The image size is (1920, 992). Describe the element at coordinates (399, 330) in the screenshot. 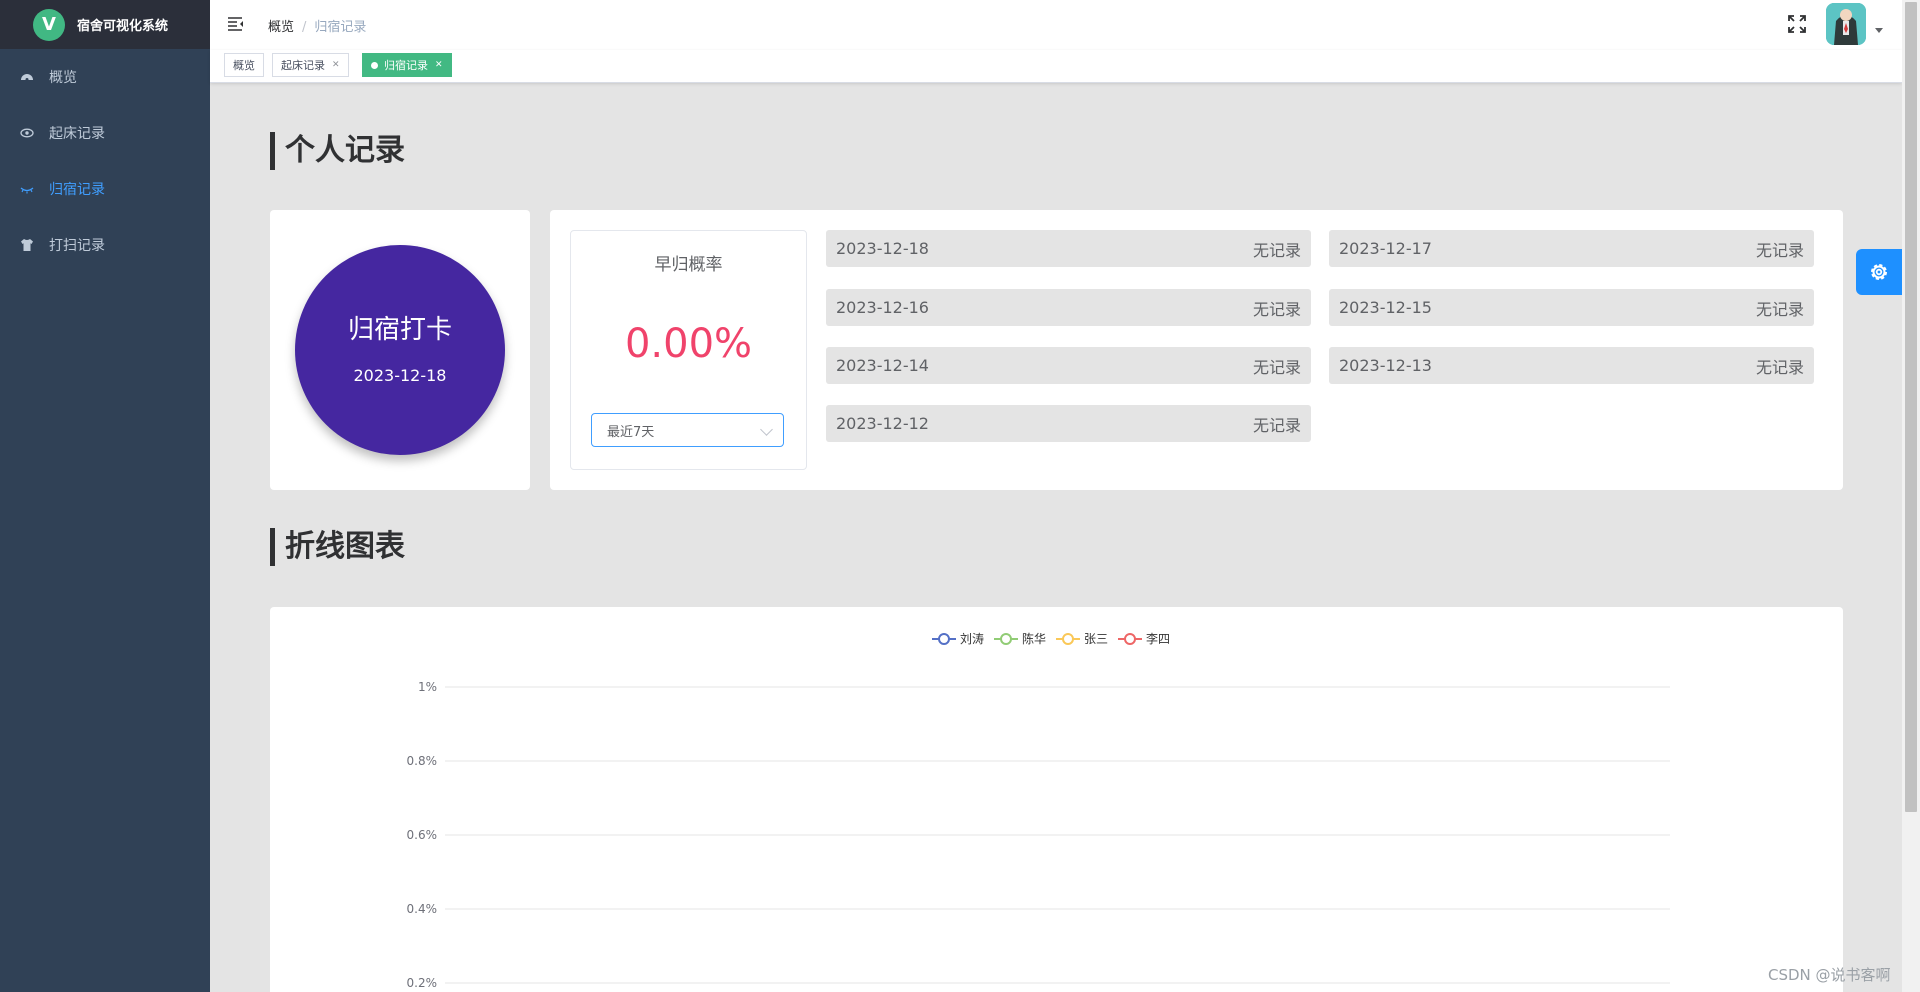

I see `punch-label: 归宿打卡` at that location.